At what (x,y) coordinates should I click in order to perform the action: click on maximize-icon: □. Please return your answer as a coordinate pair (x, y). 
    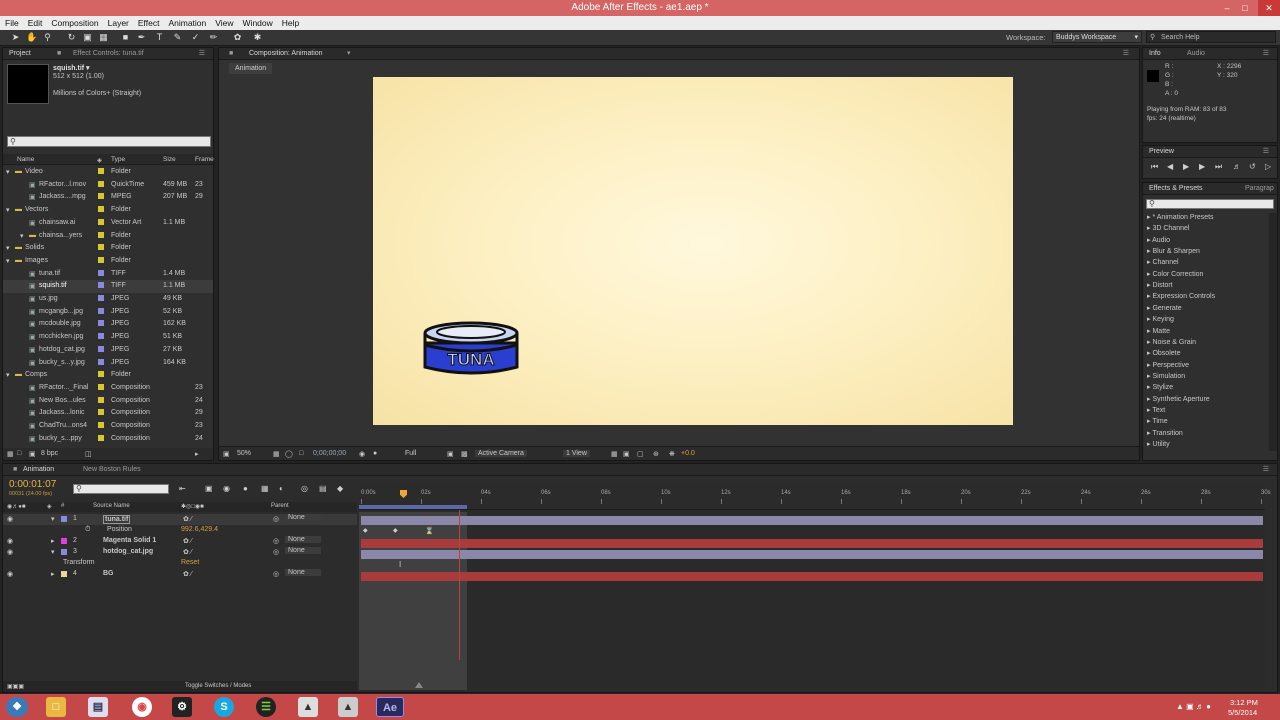
    Looking at the image, I should click on (1245, 8).